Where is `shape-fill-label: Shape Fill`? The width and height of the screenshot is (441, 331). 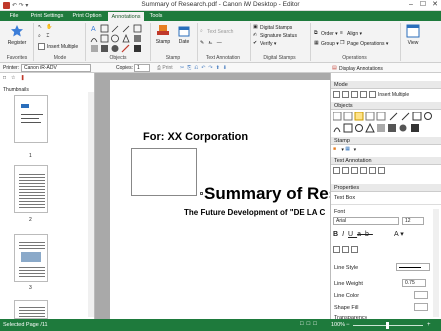
shape-fill-label: Shape Fill is located at coordinates (346, 308).